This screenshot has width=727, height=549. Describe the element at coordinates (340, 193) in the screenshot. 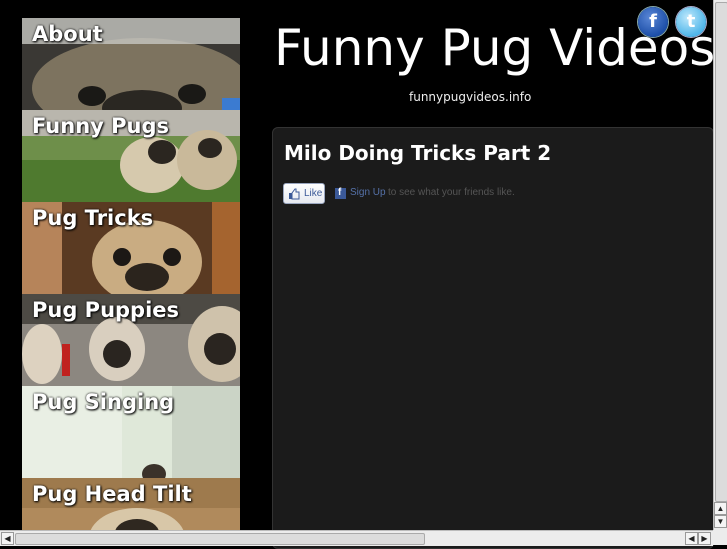

I see `facebook-small-icon: f` at that location.